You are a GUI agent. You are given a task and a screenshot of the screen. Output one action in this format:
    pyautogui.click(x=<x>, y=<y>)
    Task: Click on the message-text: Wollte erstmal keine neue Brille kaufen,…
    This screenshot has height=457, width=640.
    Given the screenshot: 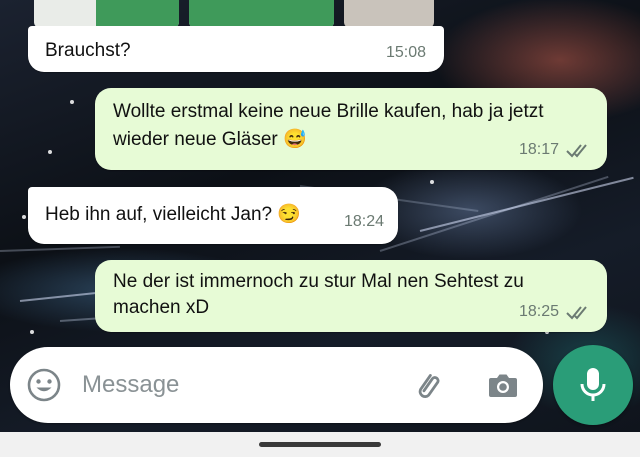 What is the action you would take?
    pyautogui.click(x=328, y=125)
    